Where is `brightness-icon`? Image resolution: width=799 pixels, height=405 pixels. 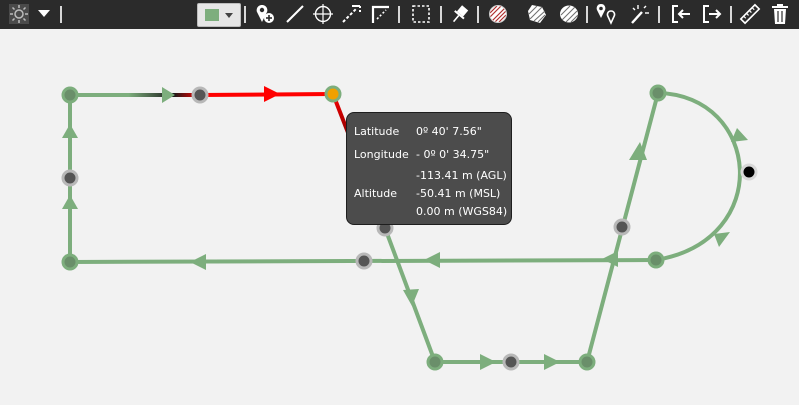
brightness-icon is located at coordinates (19, 14).